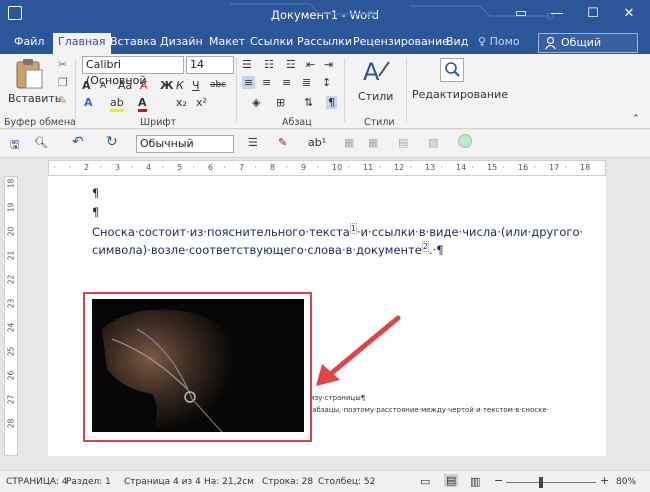 The width and height of the screenshot is (650, 492). I want to click on horse-image, so click(198, 365).